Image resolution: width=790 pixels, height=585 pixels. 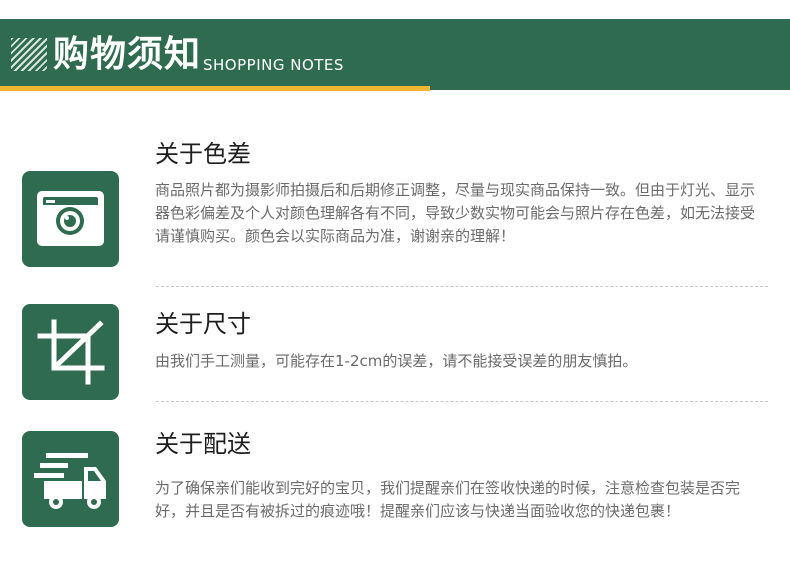 I want to click on section-title-color: 关于色差, so click(x=203, y=154).